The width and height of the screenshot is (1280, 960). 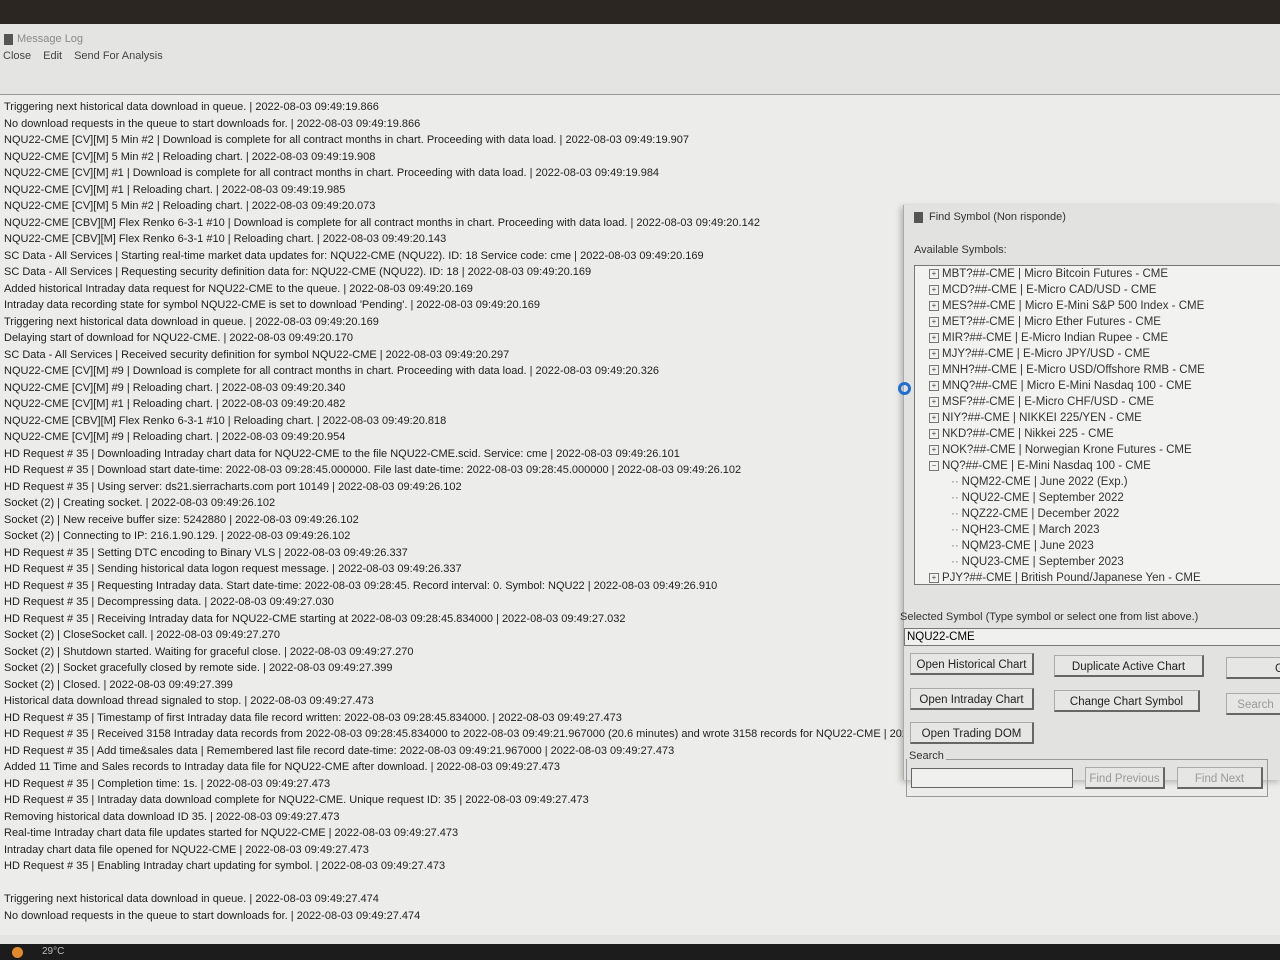 I want to click on tree-item: + MIR?##-CME | E-Micro Indian Rupee - CME, so click(x=1097, y=338).